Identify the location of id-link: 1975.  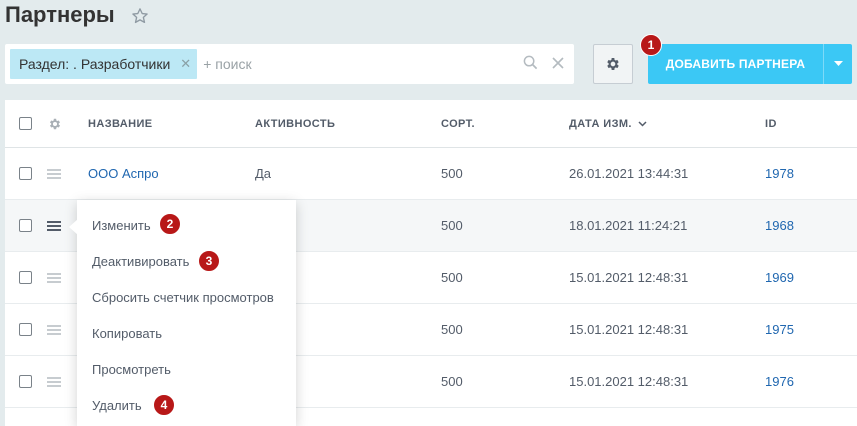
(779, 329).